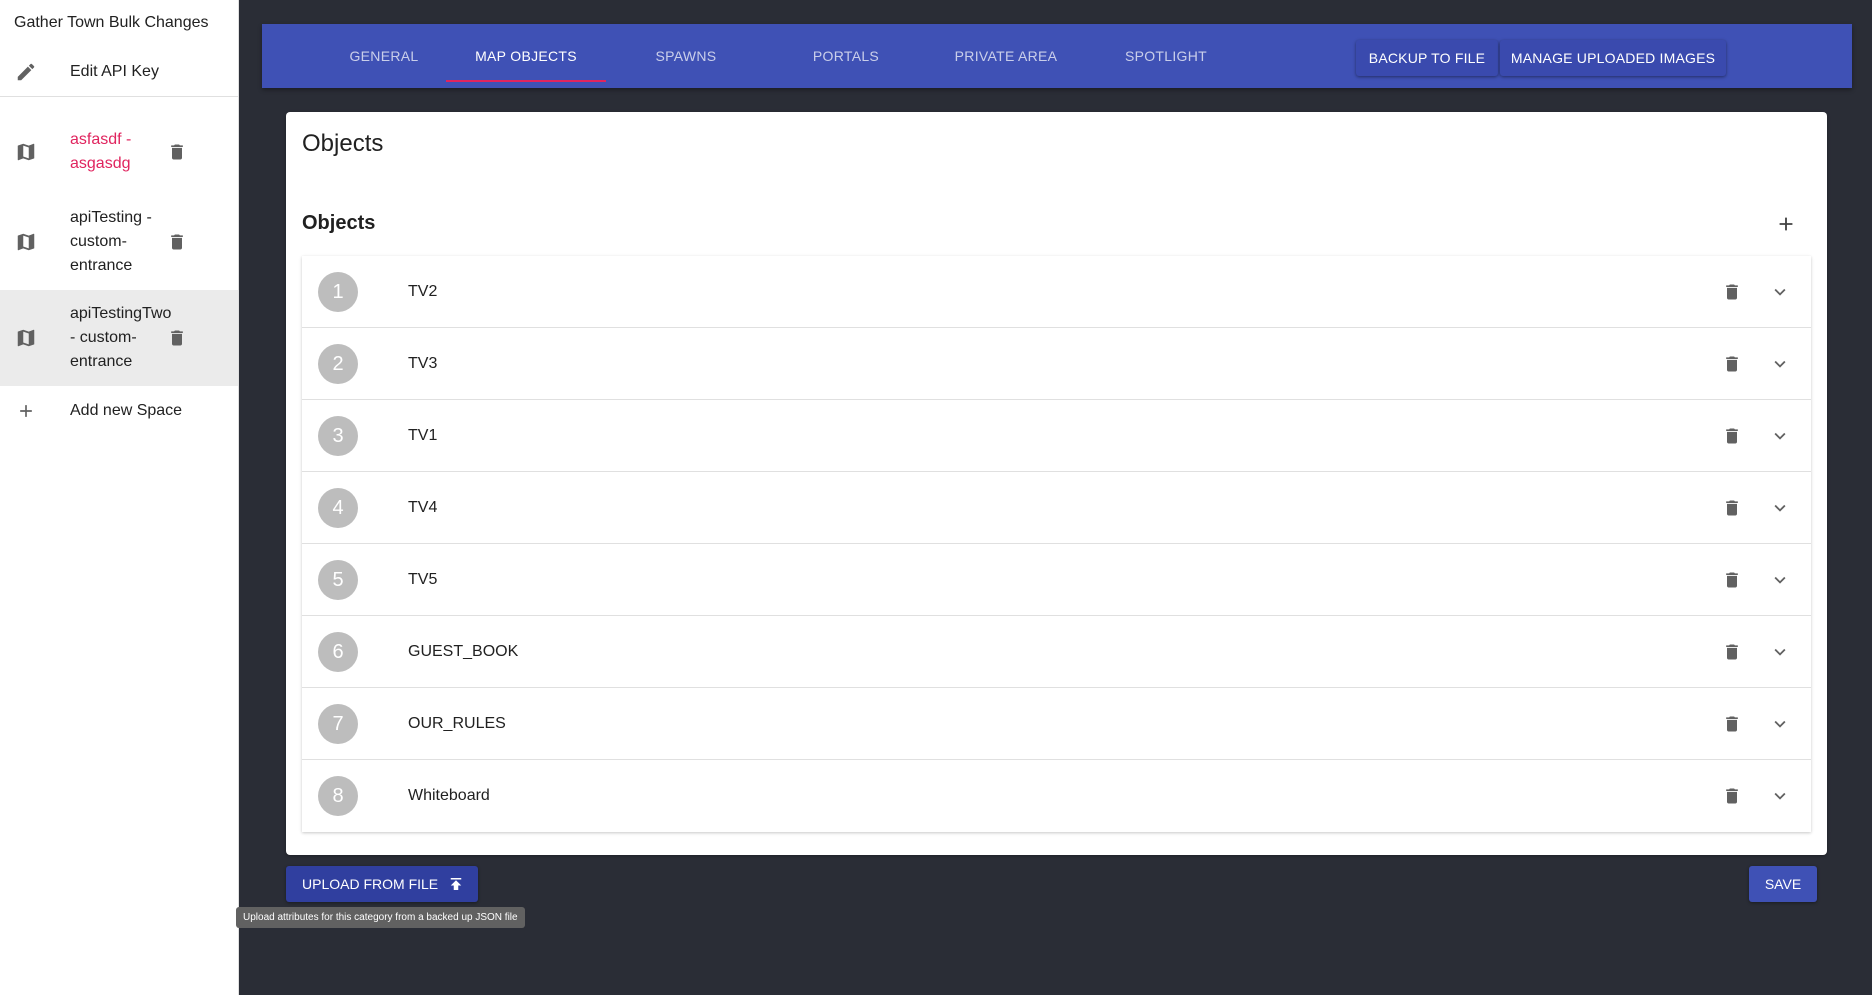  Describe the element at coordinates (457, 723) in the screenshot. I see `object-name: OUR_RULES` at that location.